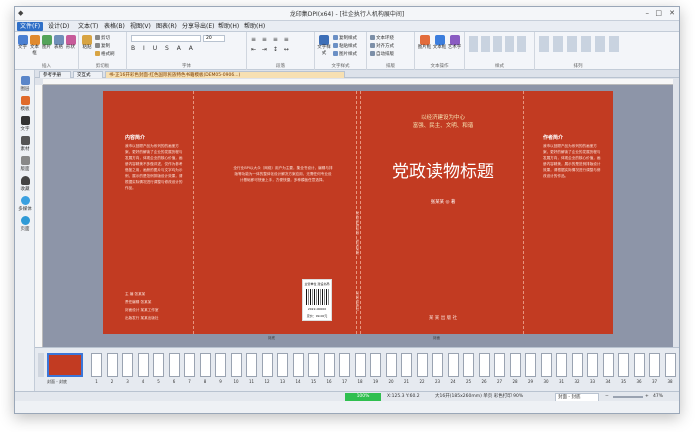 Image resolution: width=695 pixels, height=432 pixels. What do you see at coordinates (628, 397) in the screenshot?
I see `zoom-slider` at bounding box center [628, 397].